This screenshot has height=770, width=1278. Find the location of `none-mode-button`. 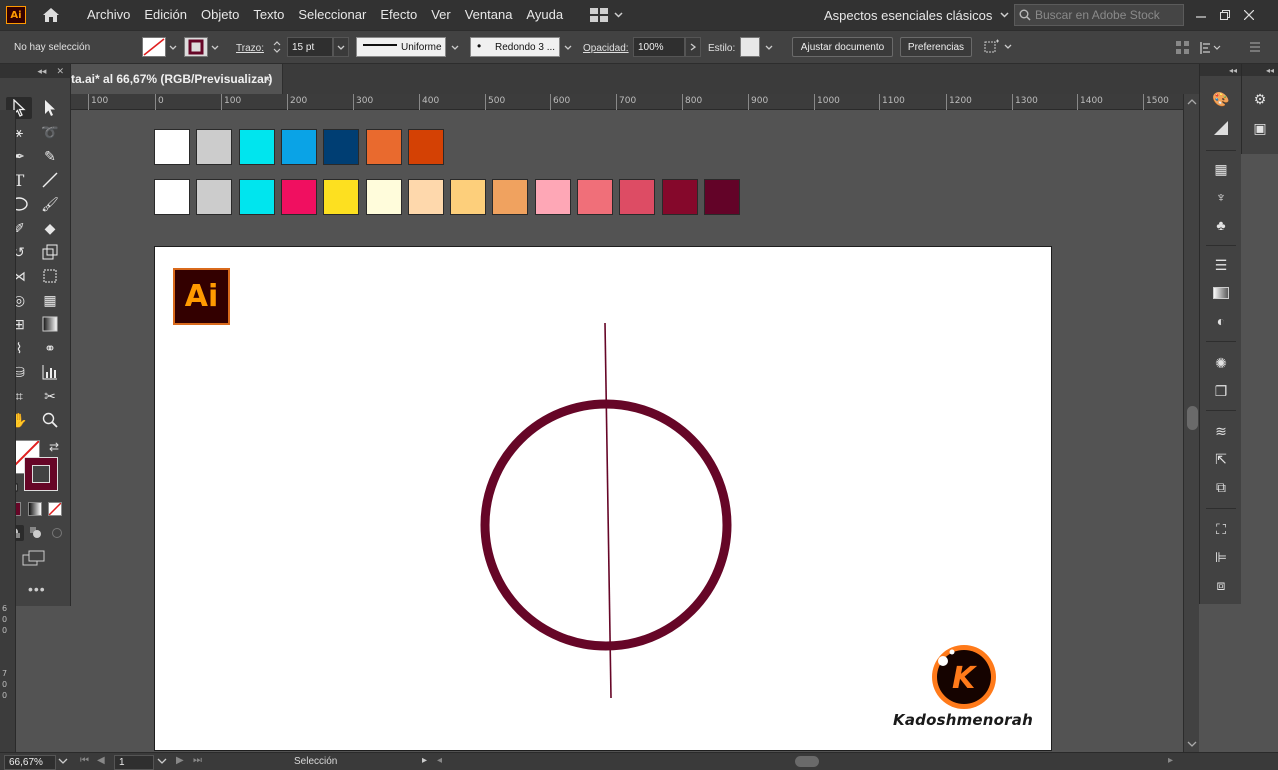

none-mode-button is located at coordinates (55, 509).